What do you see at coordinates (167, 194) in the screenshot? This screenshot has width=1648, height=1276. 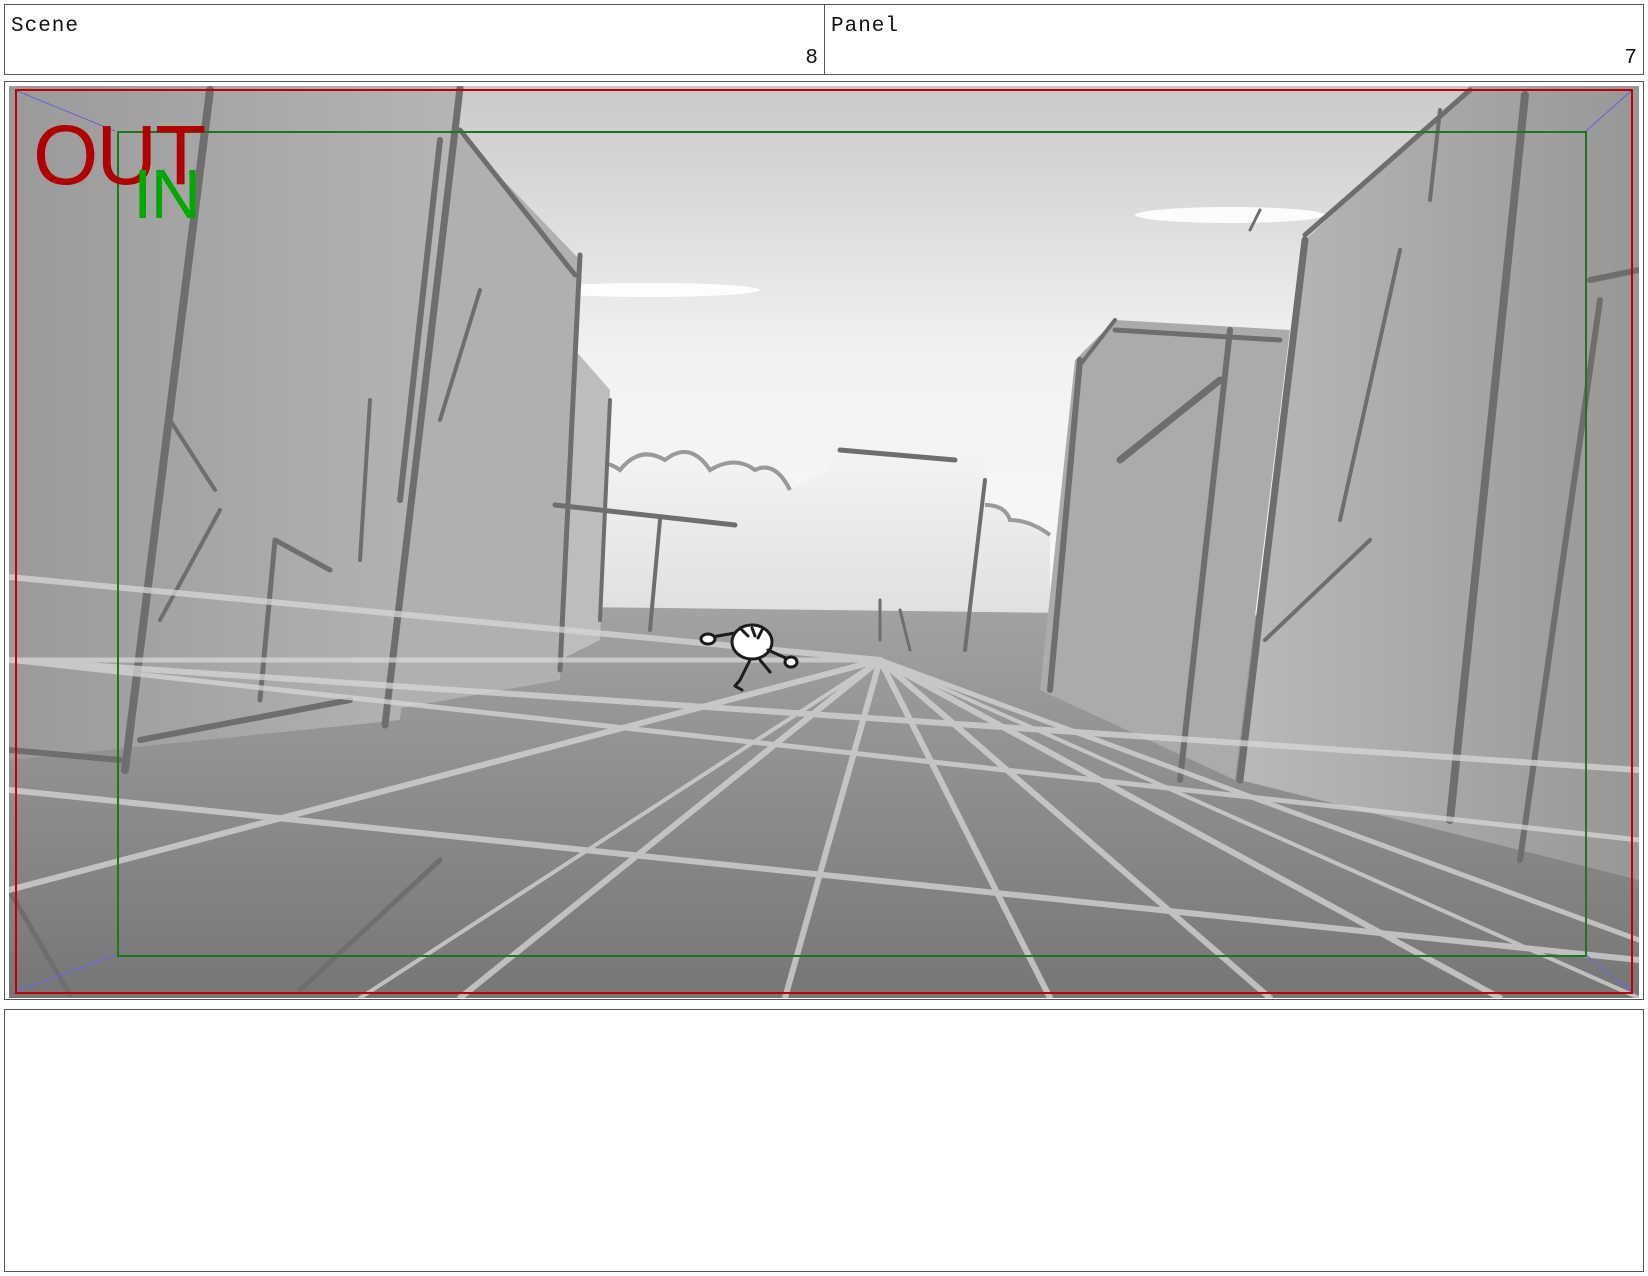 I see `in-field-label: IN` at bounding box center [167, 194].